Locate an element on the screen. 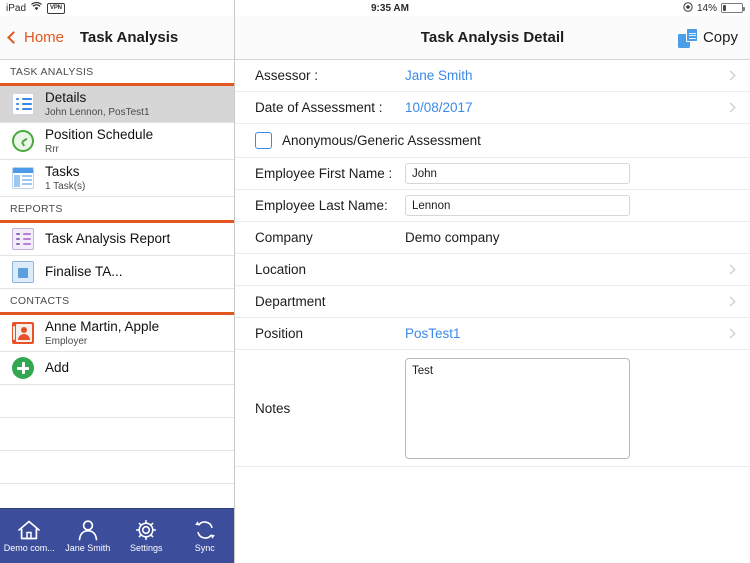 This screenshot has height=563, width=750. copy-button: Copy is located at coordinates (707, 37).